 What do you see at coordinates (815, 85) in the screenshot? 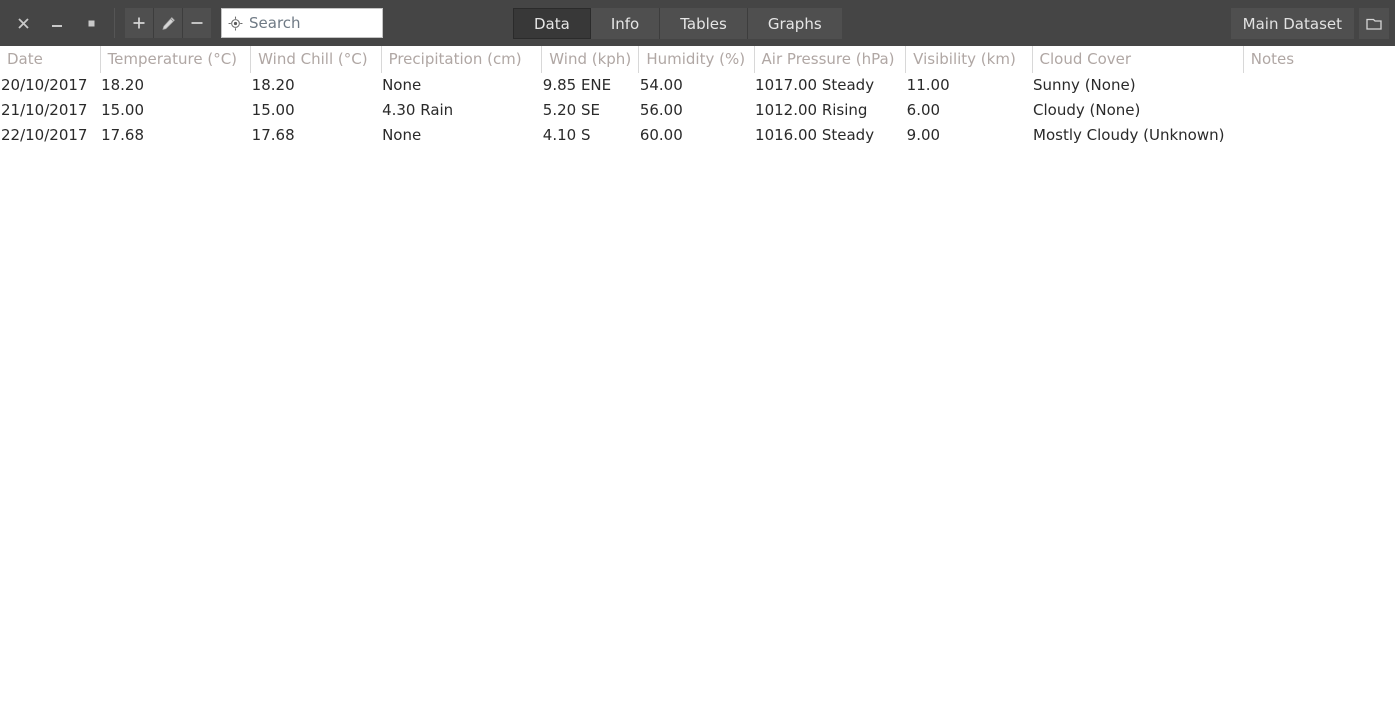
I see `cell-air-pressure: 1017.00 Steady` at bounding box center [815, 85].